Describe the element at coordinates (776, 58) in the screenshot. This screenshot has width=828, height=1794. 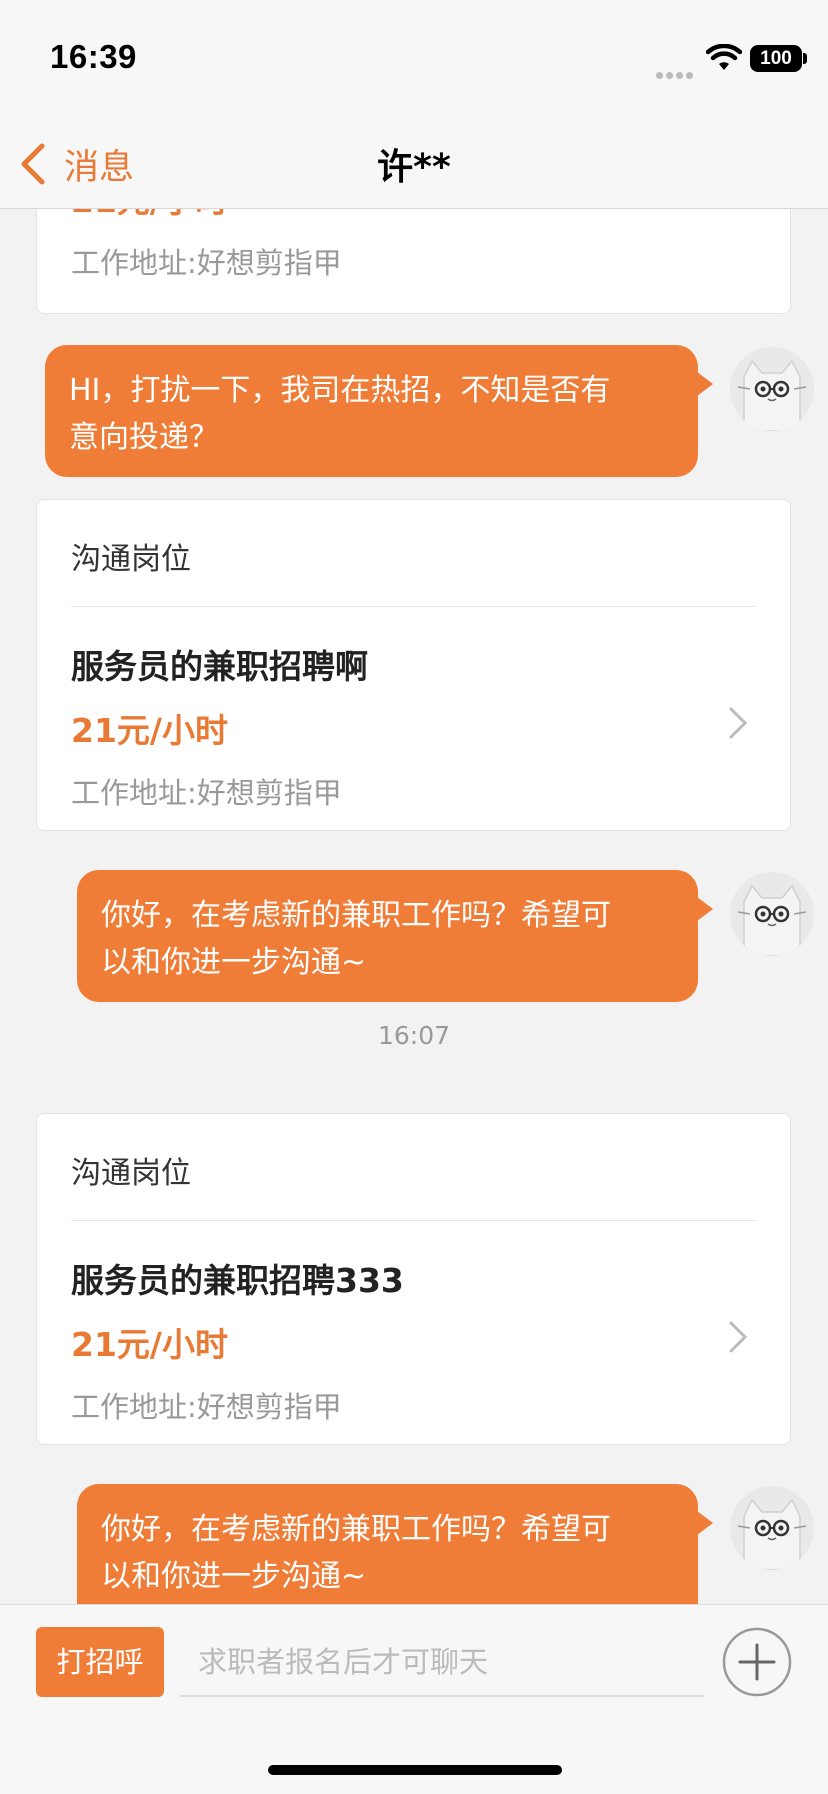
I see `battery-icon: 100` at that location.